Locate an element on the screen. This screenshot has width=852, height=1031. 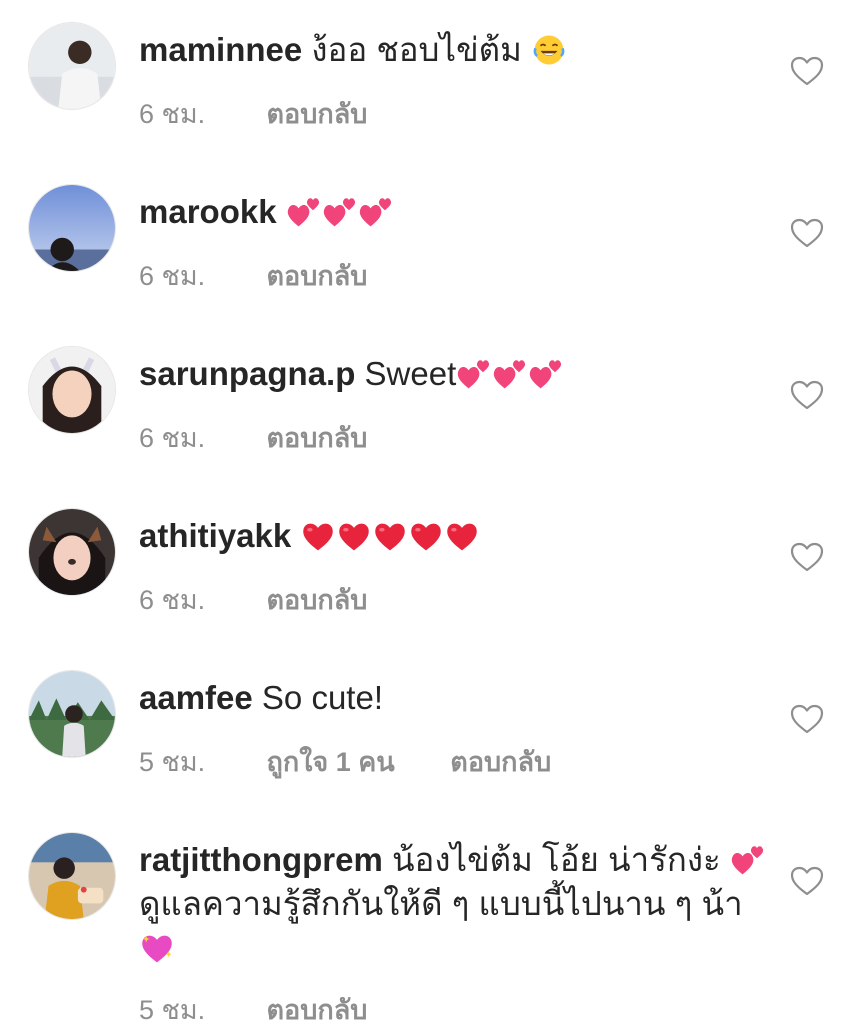
comment-meta: 5 ชม. ถูกใจ 1 คน ตอบกลับ is located at coordinates (345, 761).